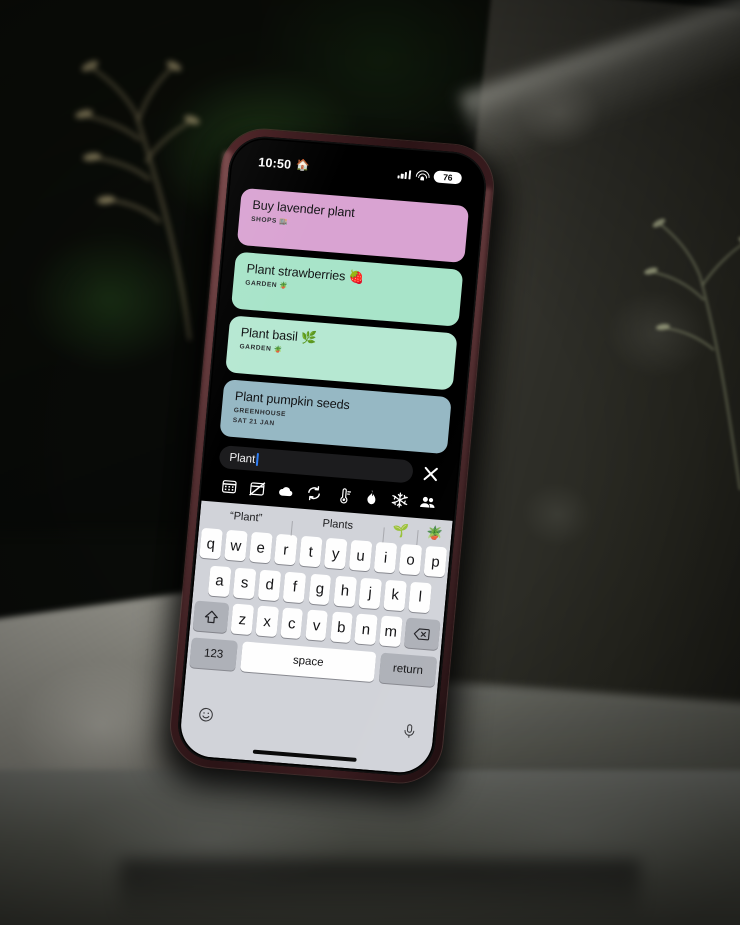 The width and height of the screenshot is (740, 925). I want to click on key-a: a, so click(219, 581).